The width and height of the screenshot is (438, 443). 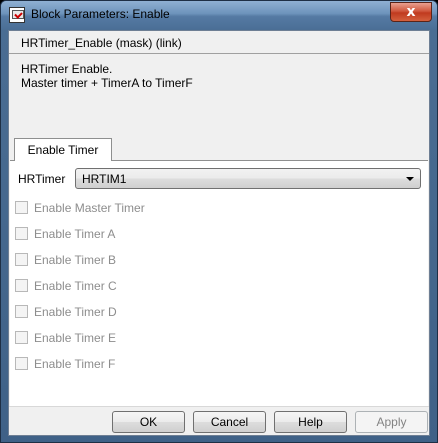 I want to click on ok-button: OK, so click(x=148, y=422).